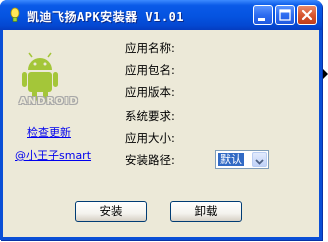 The height and width of the screenshot is (242, 328). What do you see at coordinates (263, 15) in the screenshot?
I see `minimize-button` at bounding box center [263, 15].